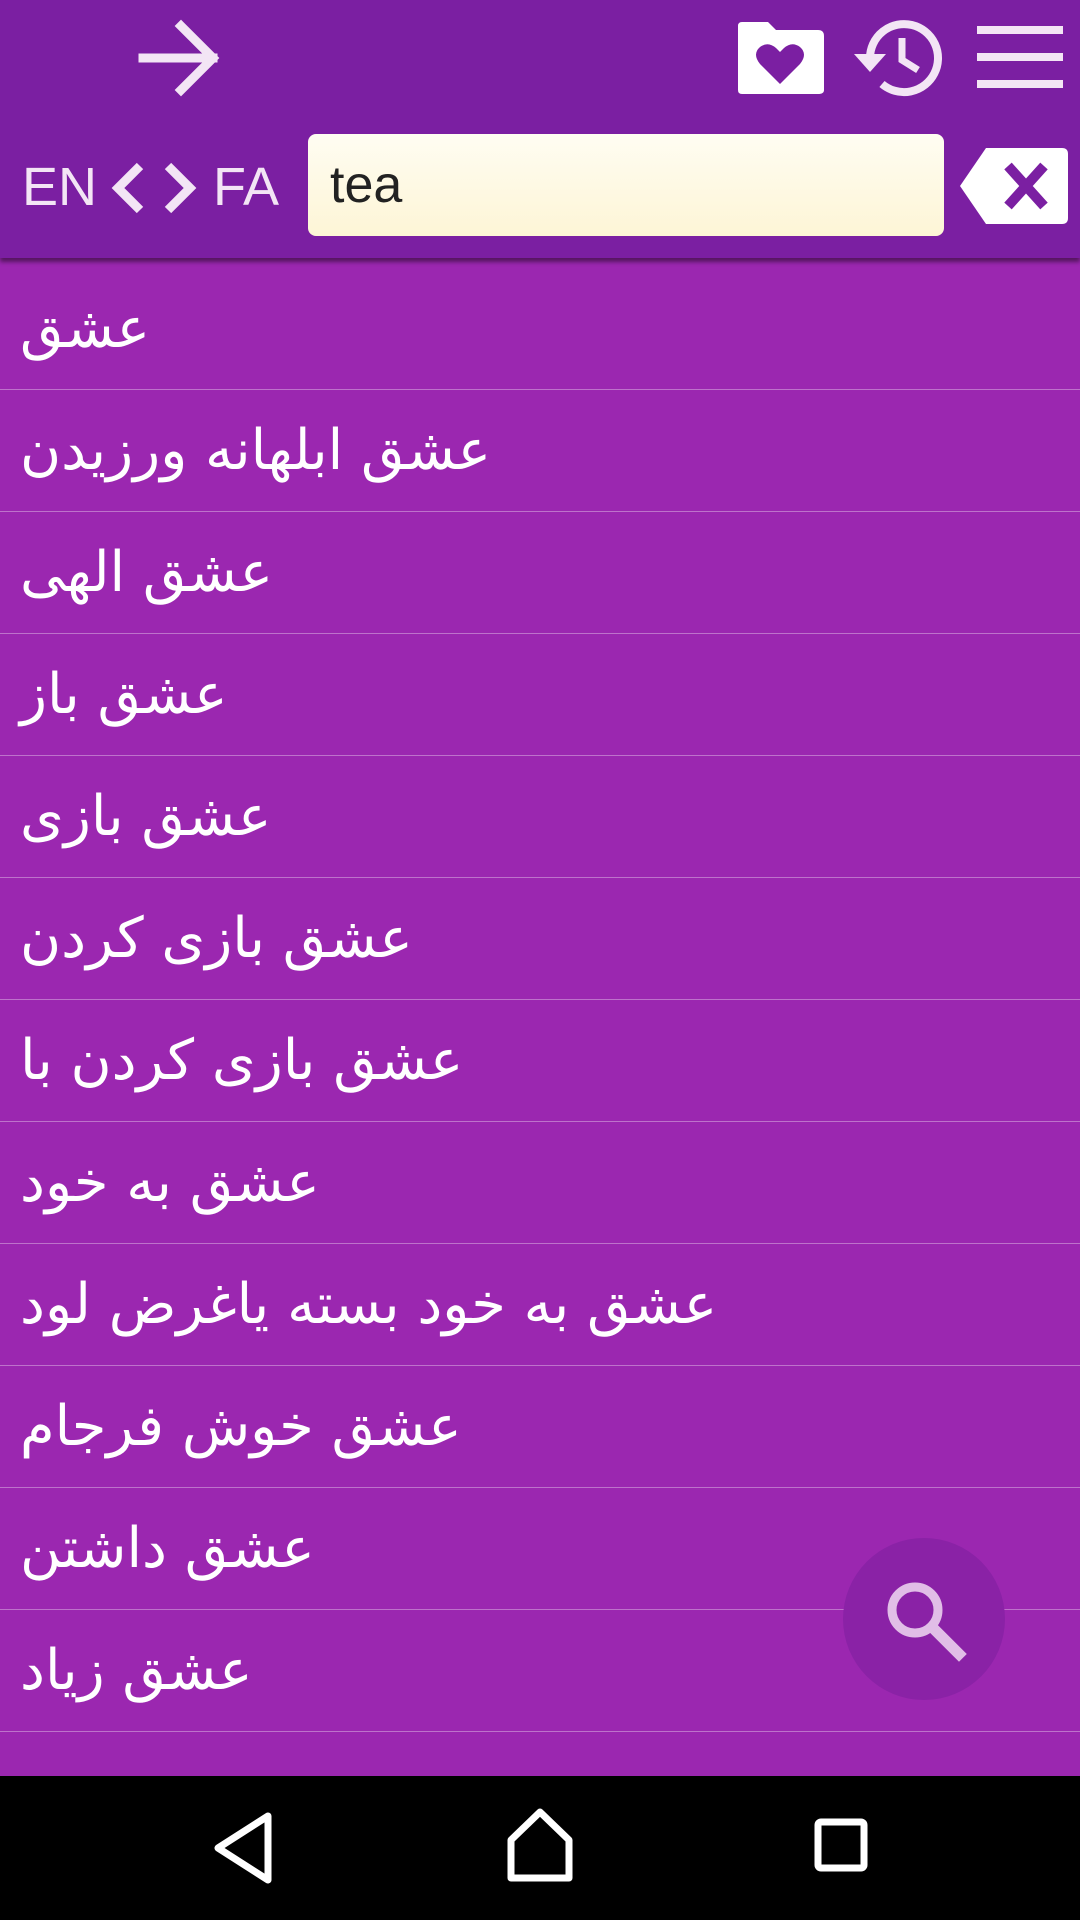 The width and height of the screenshot is (1080, 1920). Describe the element at coordinates (167, 1548) in the screenshot. I see `list-item-text: عشق داشتن` at that location.